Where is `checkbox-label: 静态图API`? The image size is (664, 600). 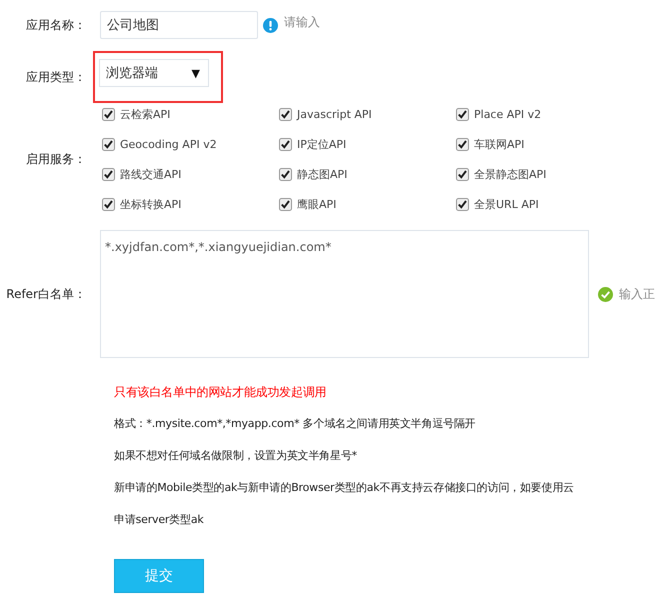 checkbox-label: 静态图API is located at coordinates (322, 174).